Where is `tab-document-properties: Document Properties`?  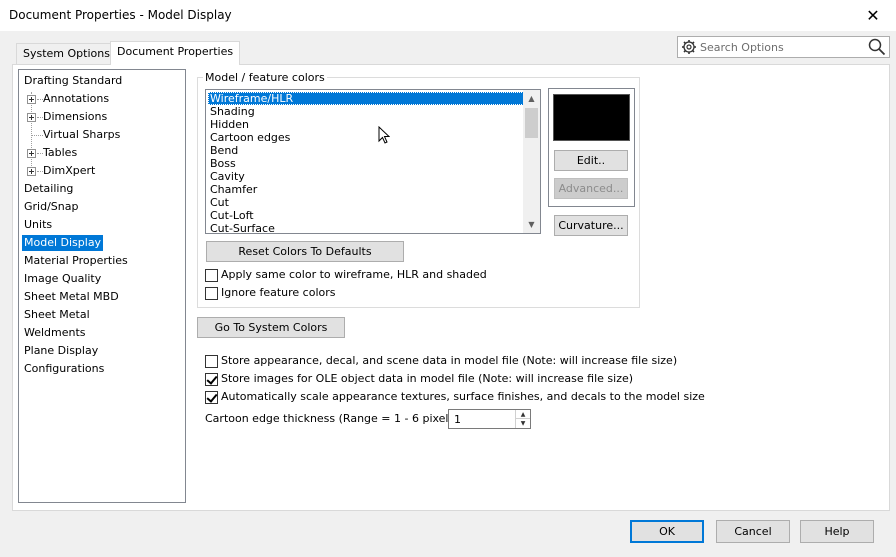
tab-document-properties: Document Properties is located at coordinates (175, 53).